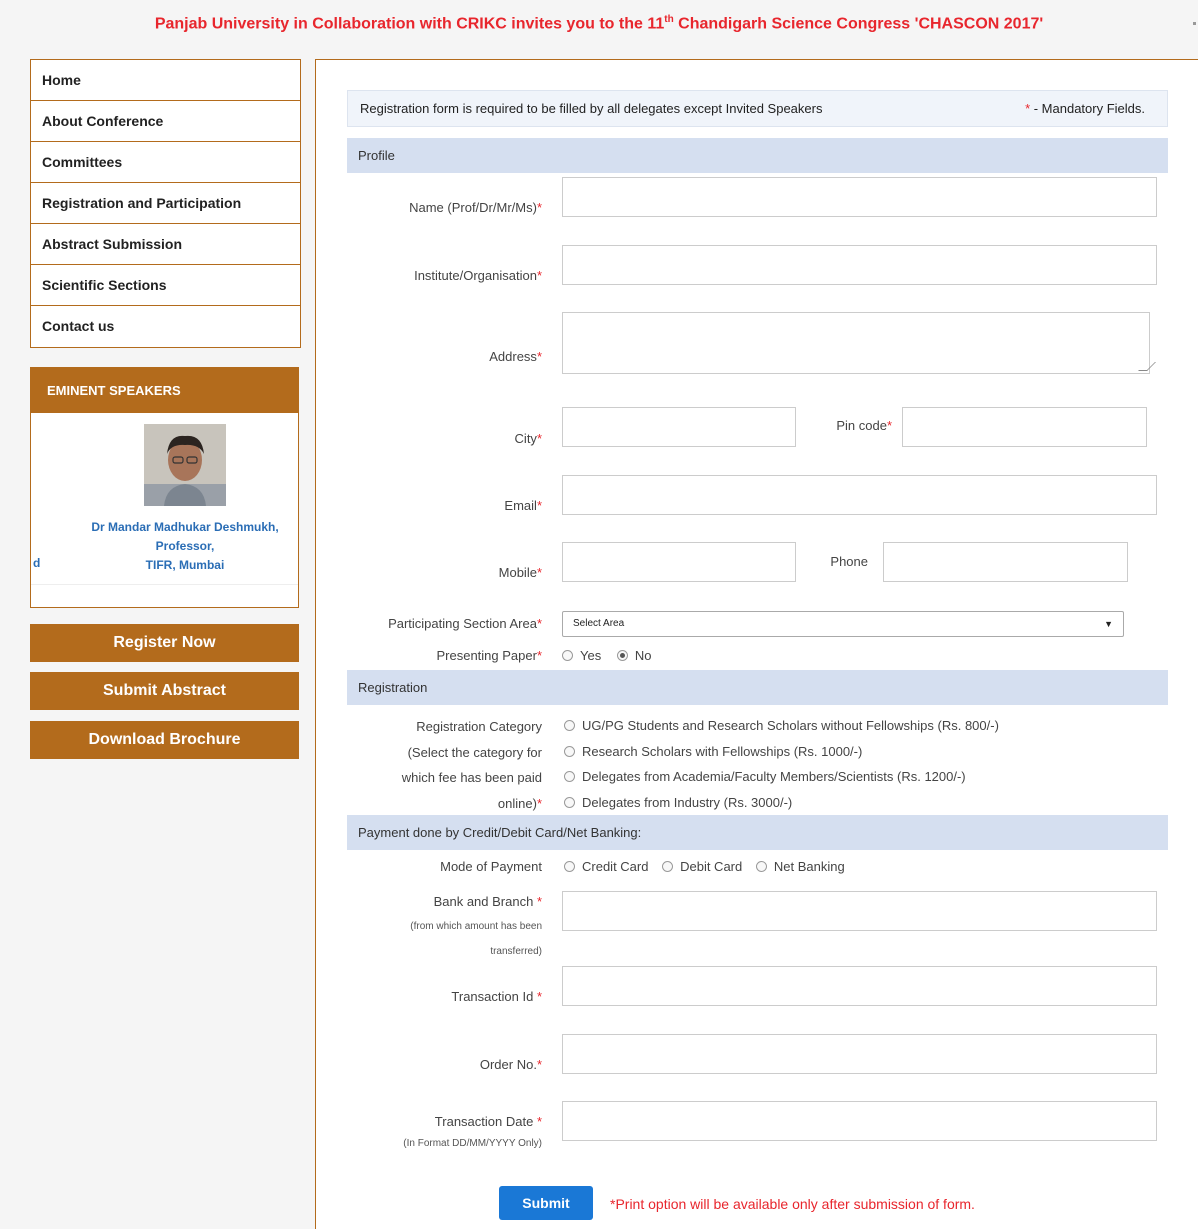 This screenshot has width=1198, height=1229. Describe the element at coordinates (185, 565) in the screenshot. I see `speaker-org: TIFR, Mumbai` at that location.